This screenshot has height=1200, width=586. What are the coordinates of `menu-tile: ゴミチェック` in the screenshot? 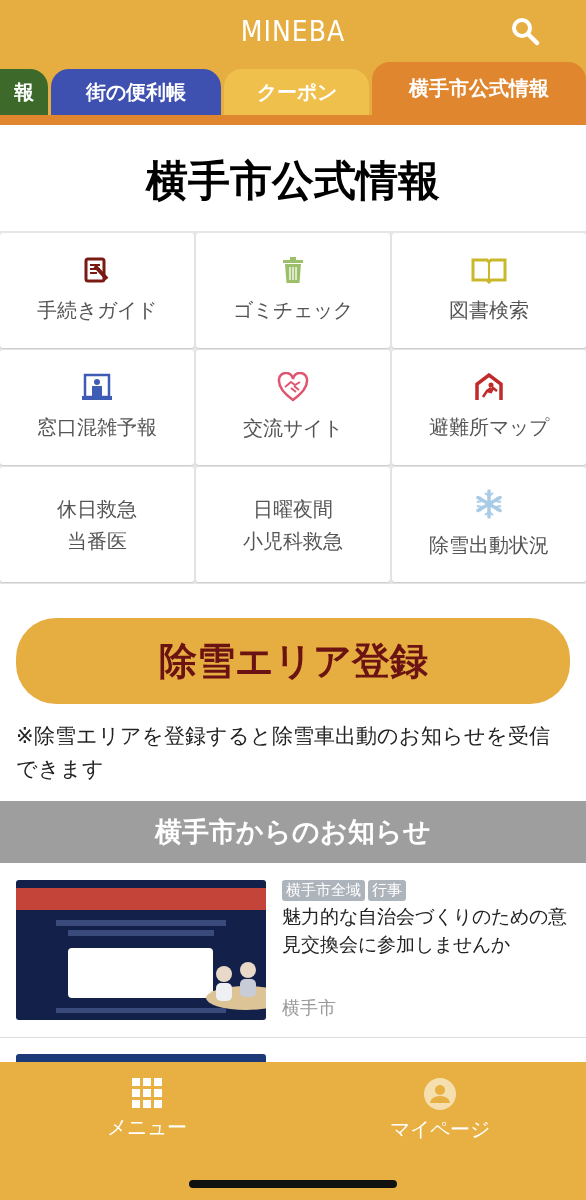 It's located at (293, 290).